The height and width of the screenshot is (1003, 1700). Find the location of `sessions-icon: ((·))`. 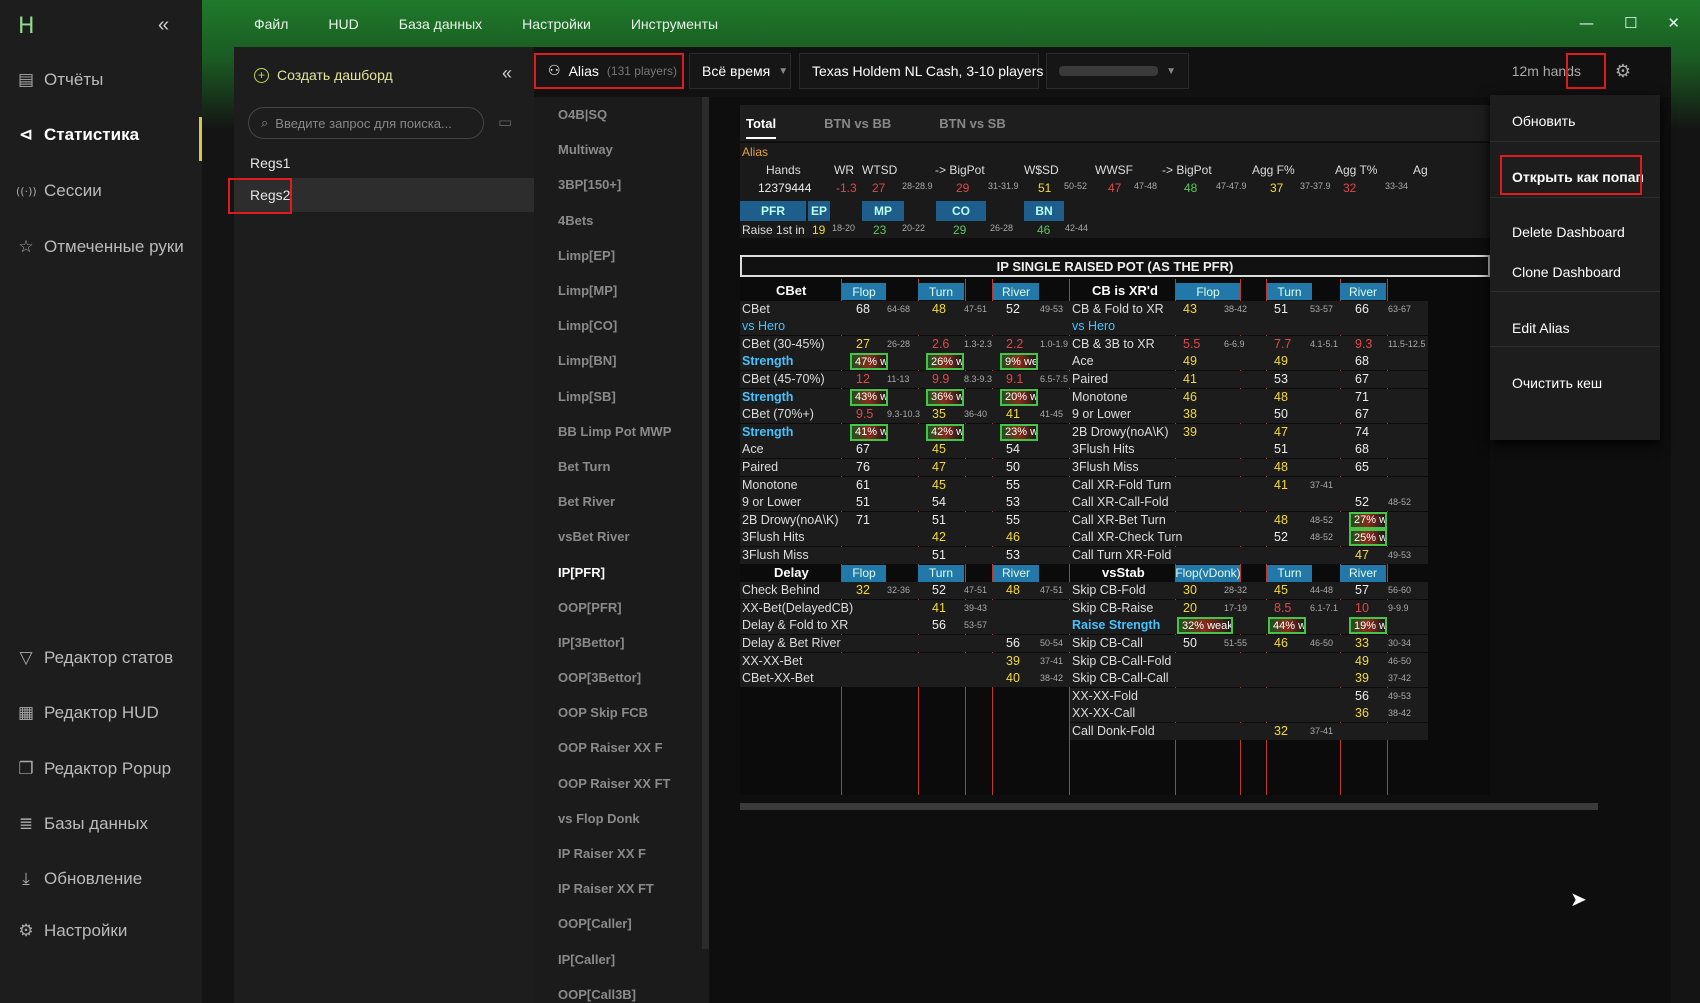

sessions-icon: ((·)) is located at coordinates (26, 191).